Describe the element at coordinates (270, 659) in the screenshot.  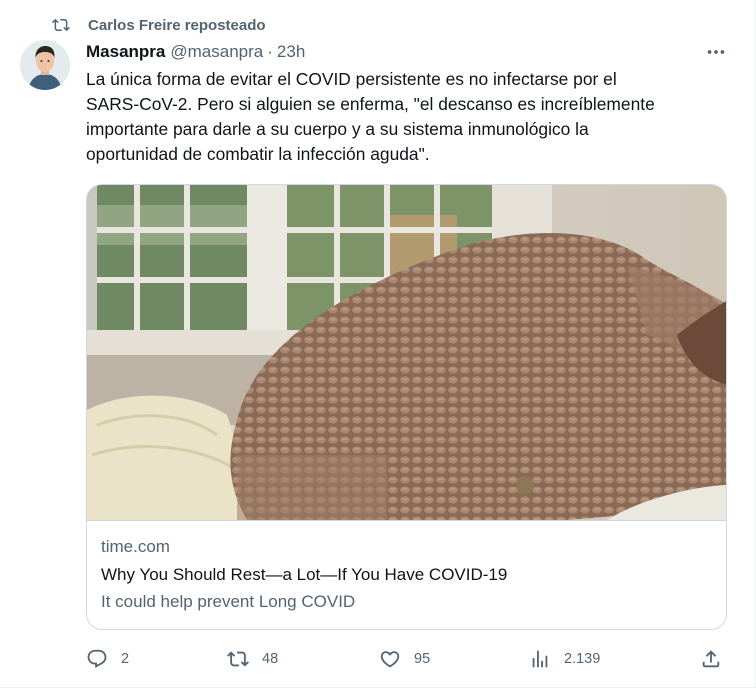
I see `repost-count: 48` at that location.